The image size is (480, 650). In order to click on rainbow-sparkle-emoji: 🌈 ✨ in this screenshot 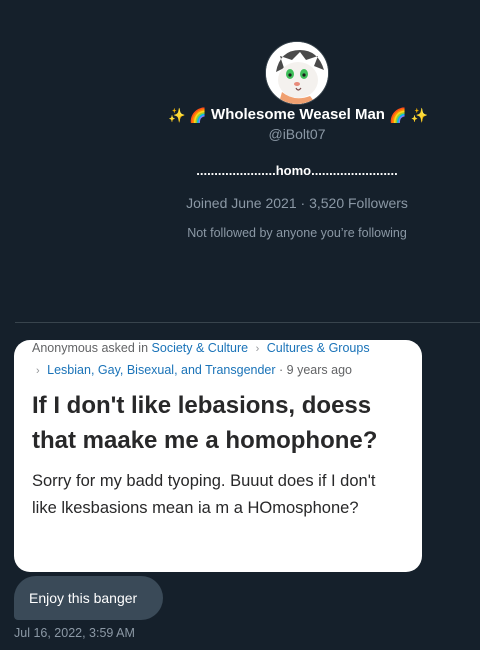, I will do `click(408, 115)`.